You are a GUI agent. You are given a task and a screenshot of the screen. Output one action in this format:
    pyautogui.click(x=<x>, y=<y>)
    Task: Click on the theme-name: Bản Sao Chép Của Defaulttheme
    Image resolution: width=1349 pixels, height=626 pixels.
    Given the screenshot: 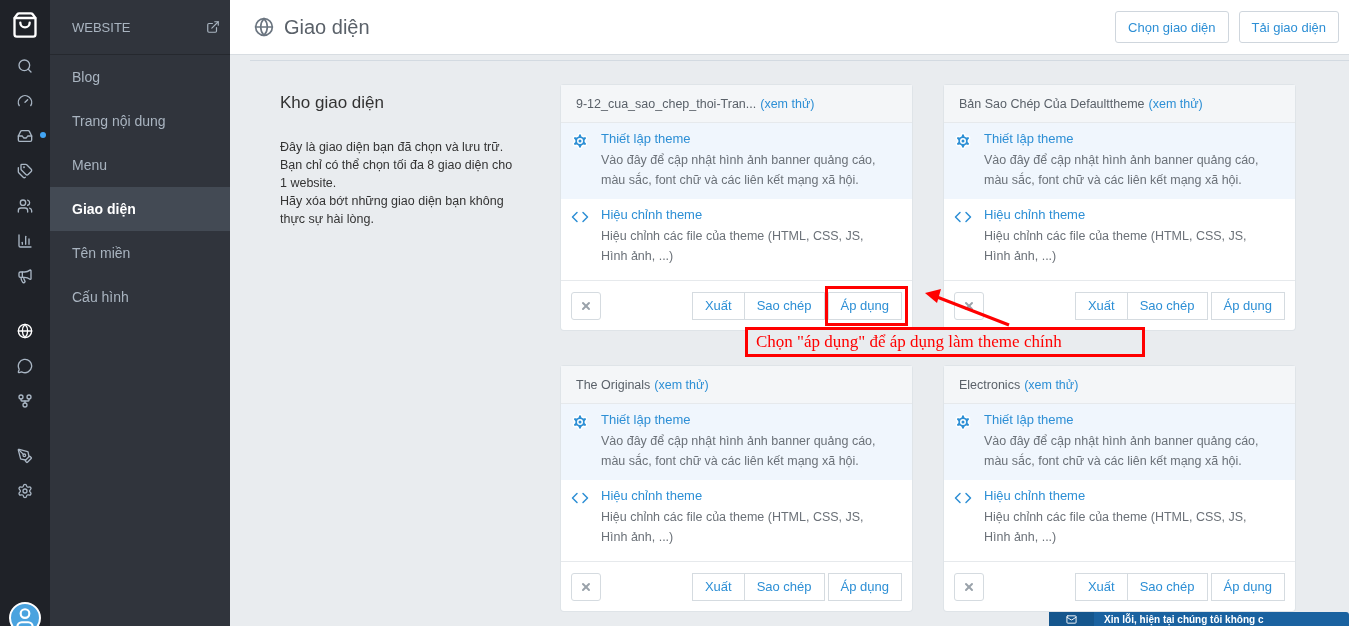 What is the action you would take?
    pyautogui.click(x=1052, y=103)
    